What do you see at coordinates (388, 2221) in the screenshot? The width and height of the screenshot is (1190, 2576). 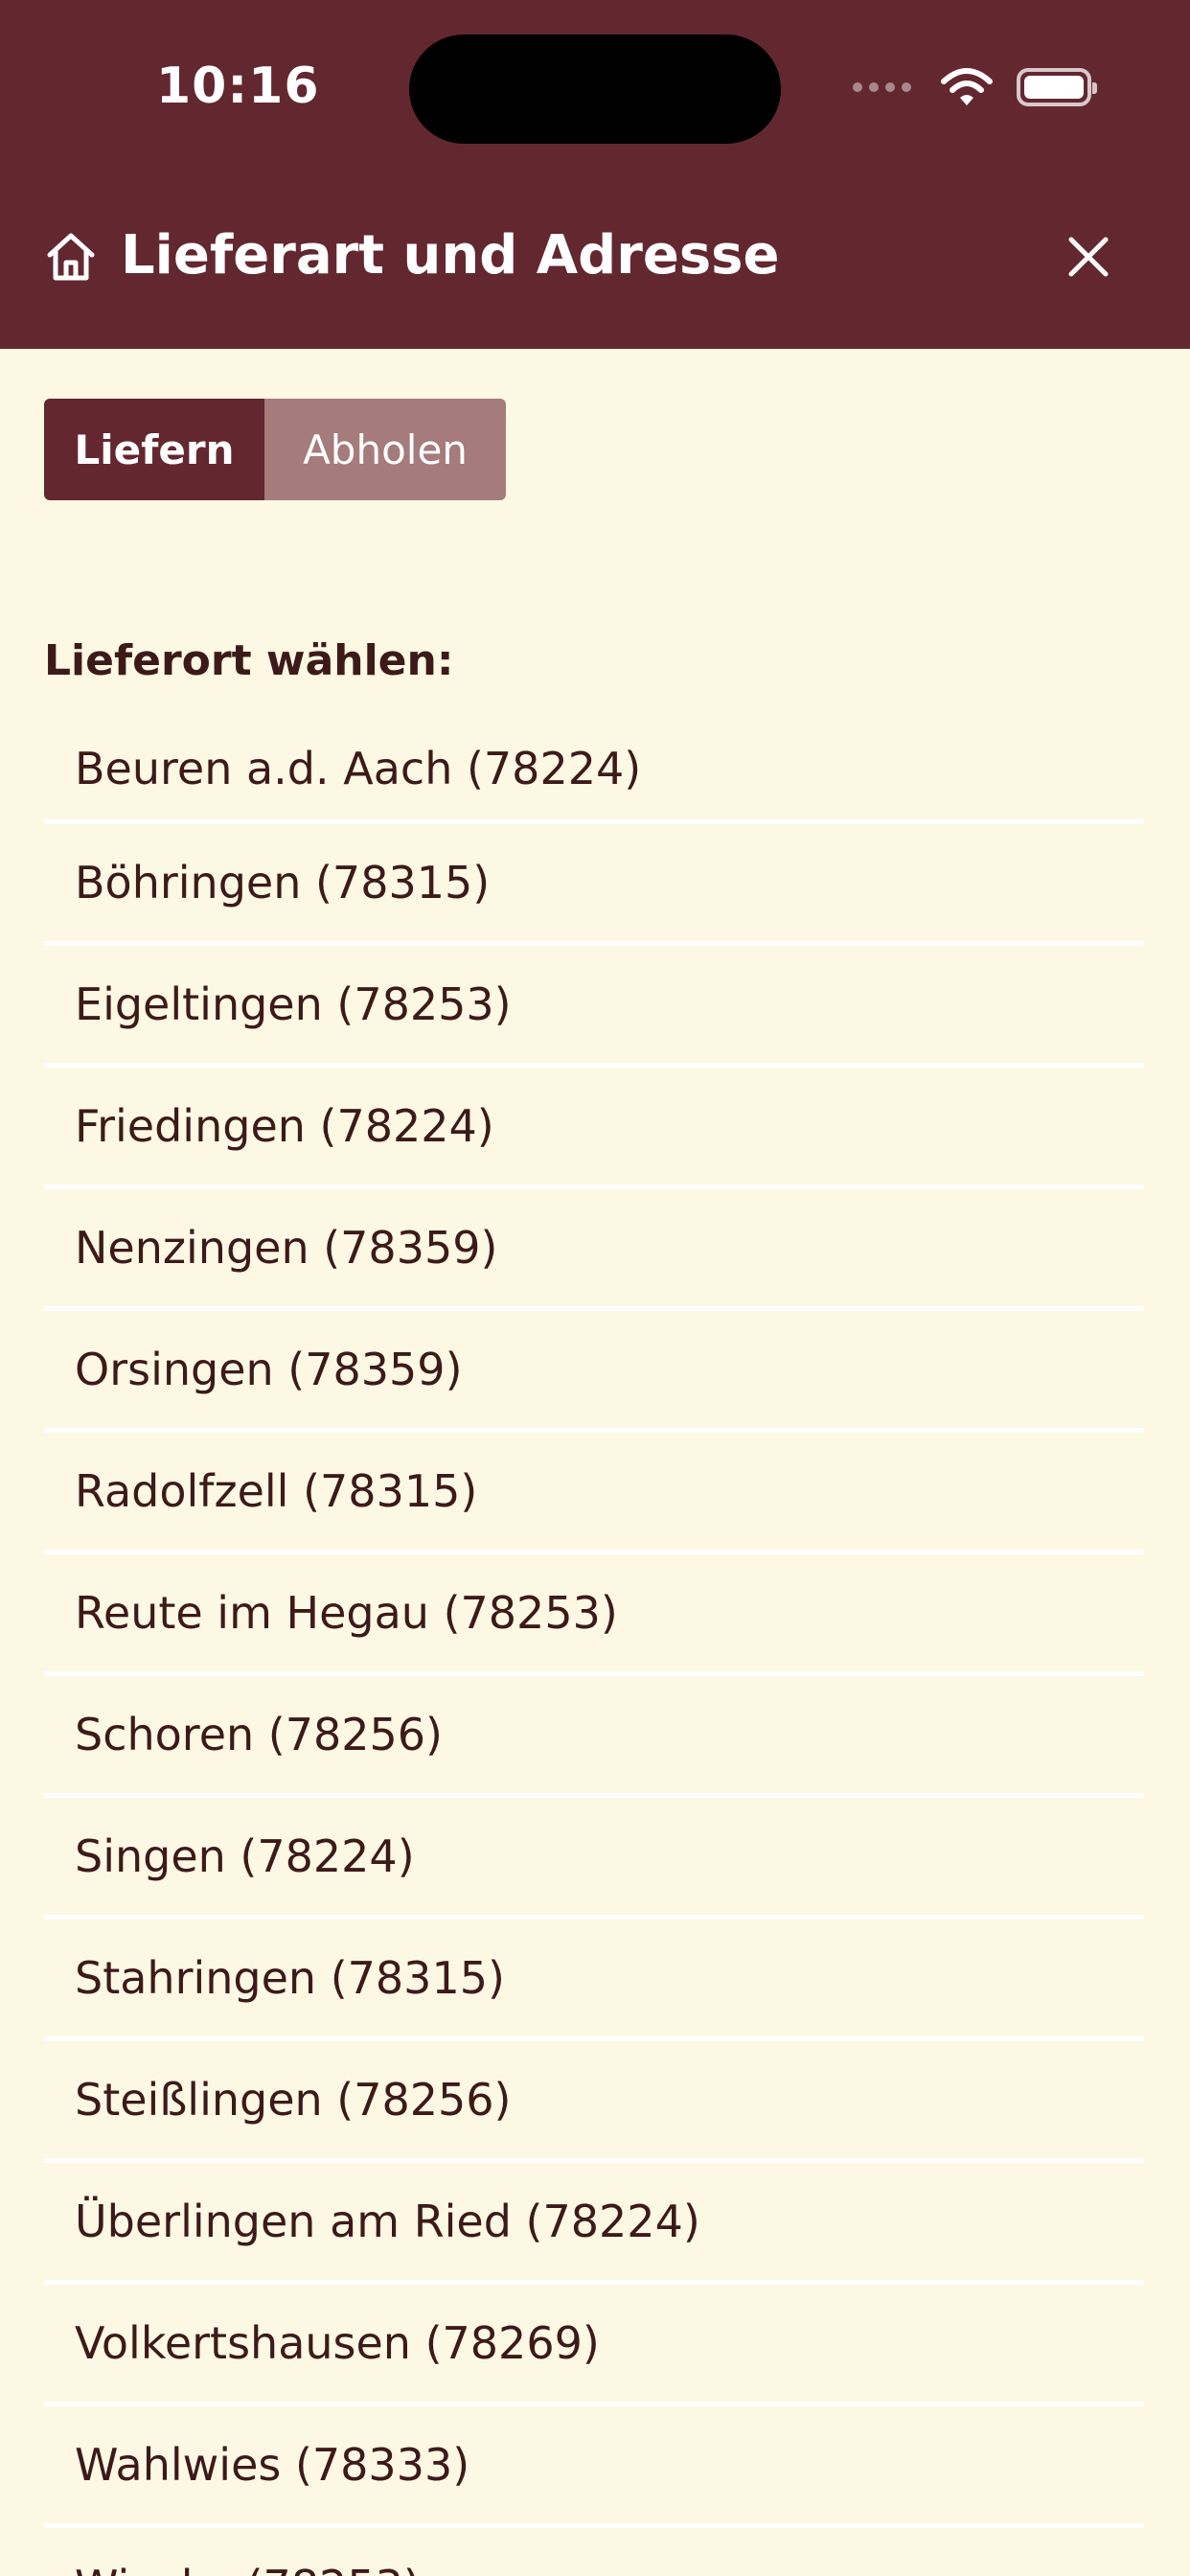 I see `location-label: Überlingen am Ried (78224)` at bounding box center [388, 2221].